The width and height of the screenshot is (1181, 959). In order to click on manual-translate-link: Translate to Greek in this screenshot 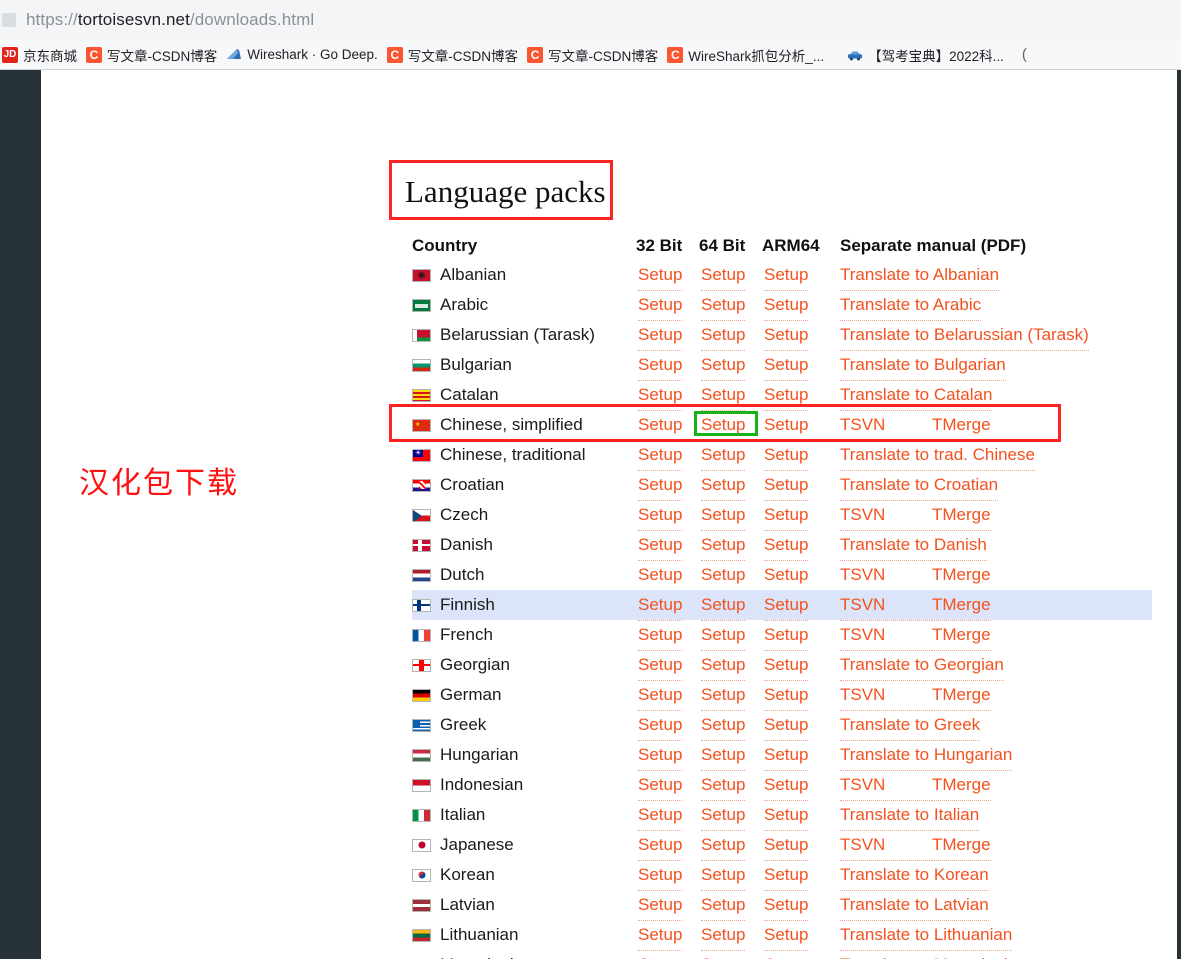, I will do `click(910, 725)`.